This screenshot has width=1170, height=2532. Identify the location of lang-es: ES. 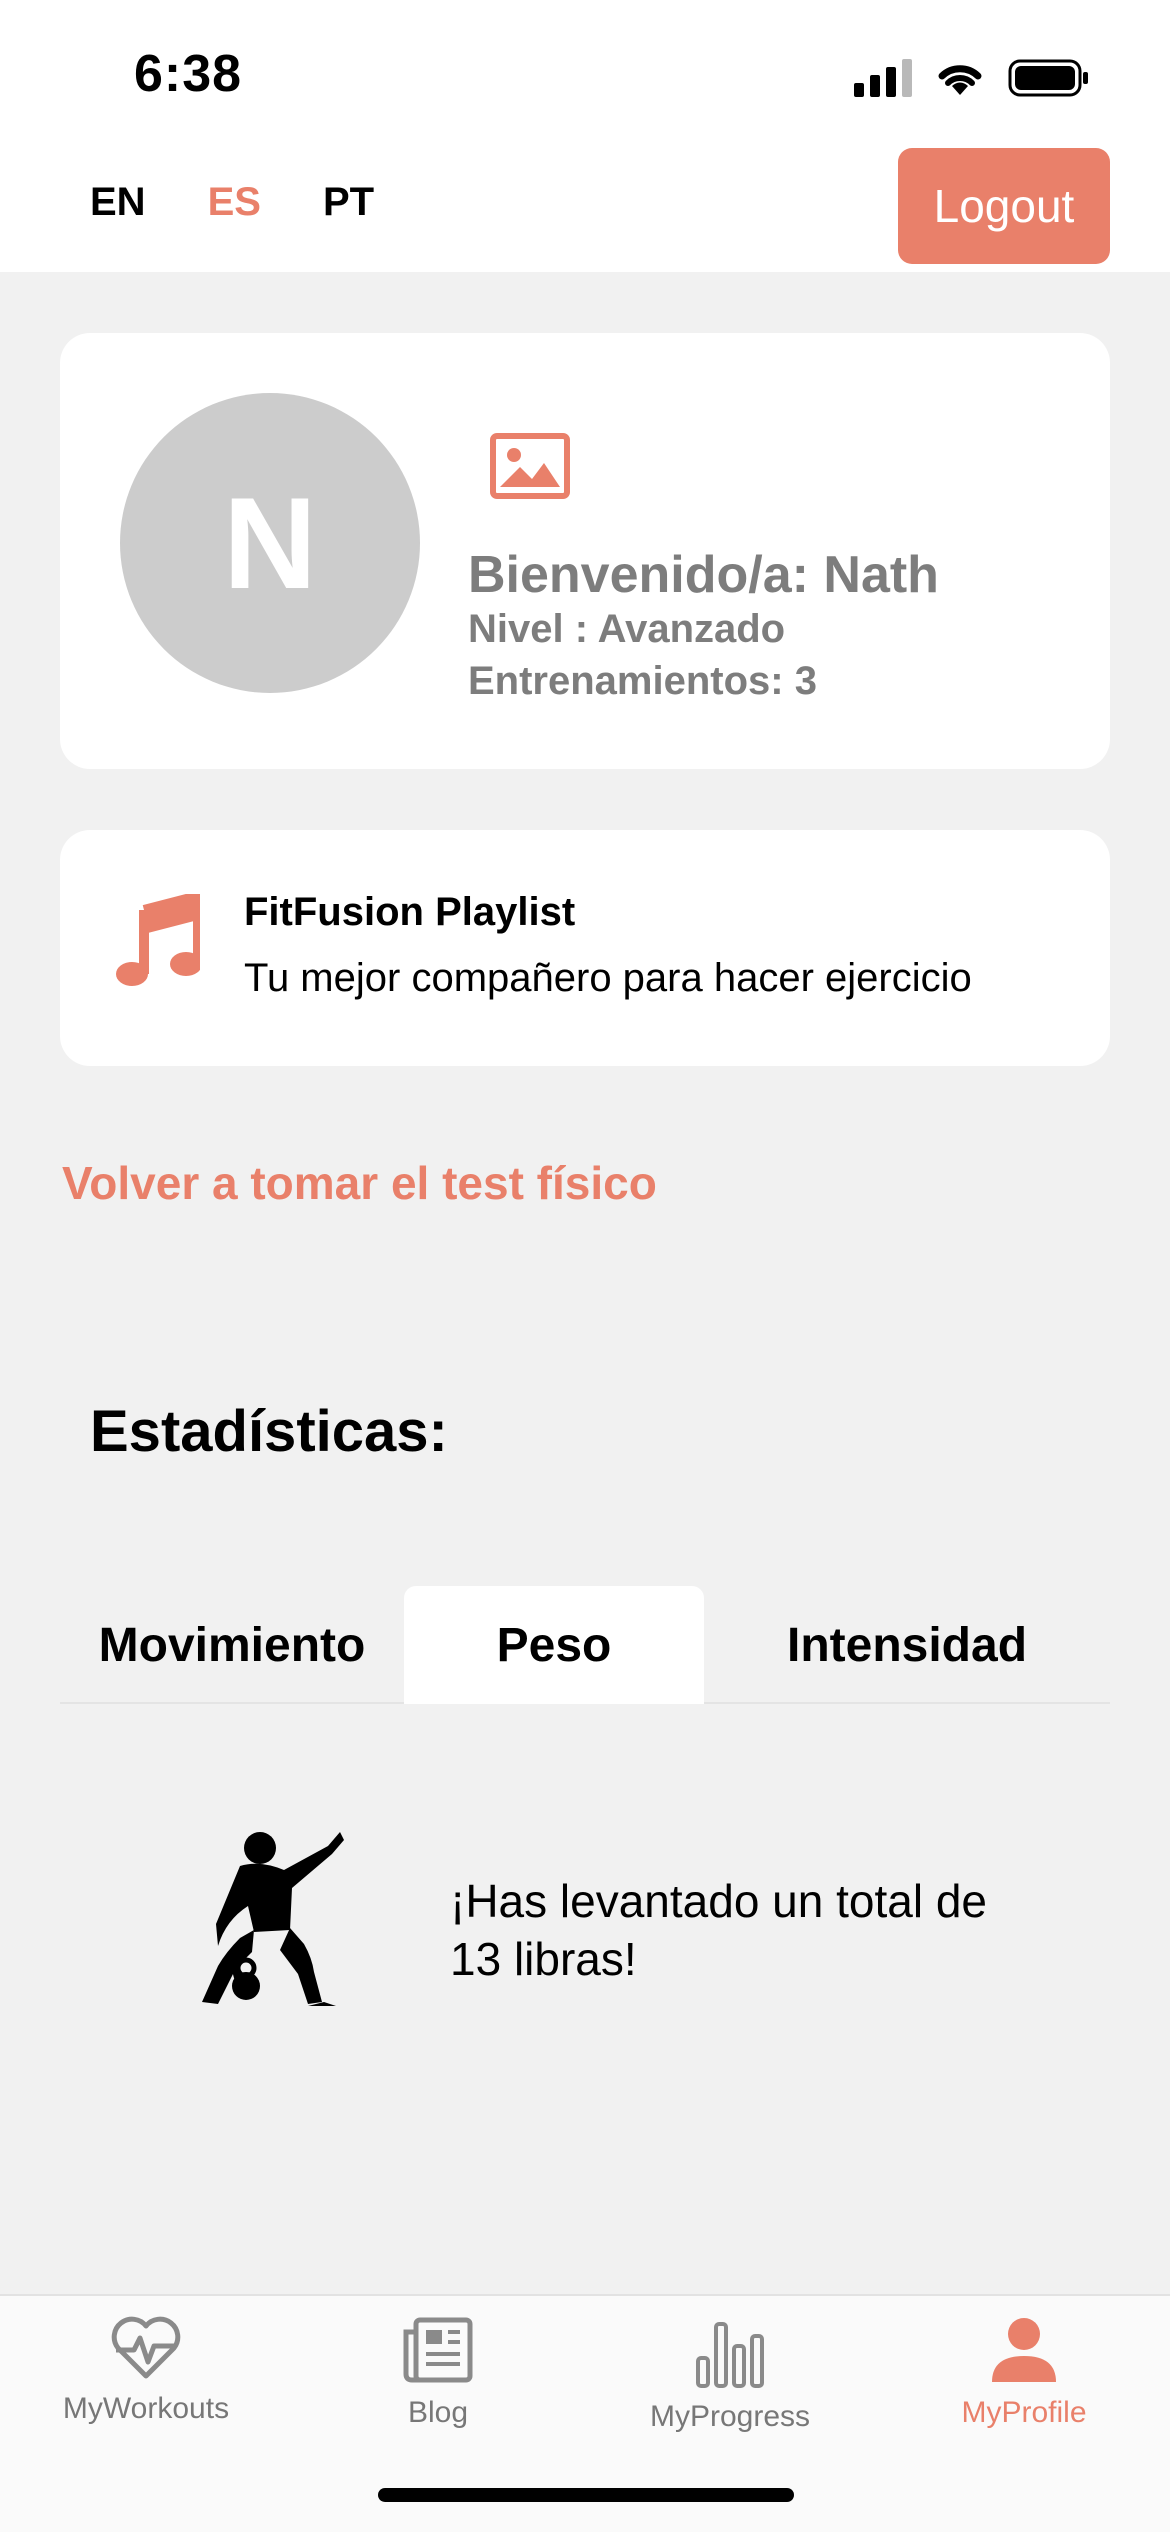
(234, 202).